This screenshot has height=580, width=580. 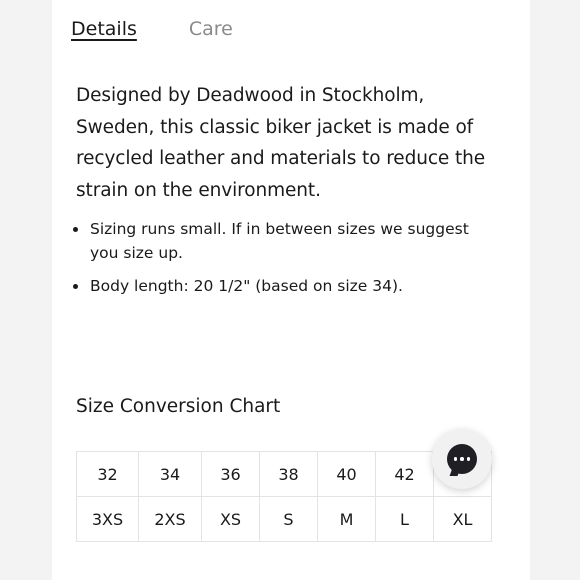 What do you see at coordinates (104, 29) in the screenshot?
I see `tab-details: Details` at bounding box center [104, 29].